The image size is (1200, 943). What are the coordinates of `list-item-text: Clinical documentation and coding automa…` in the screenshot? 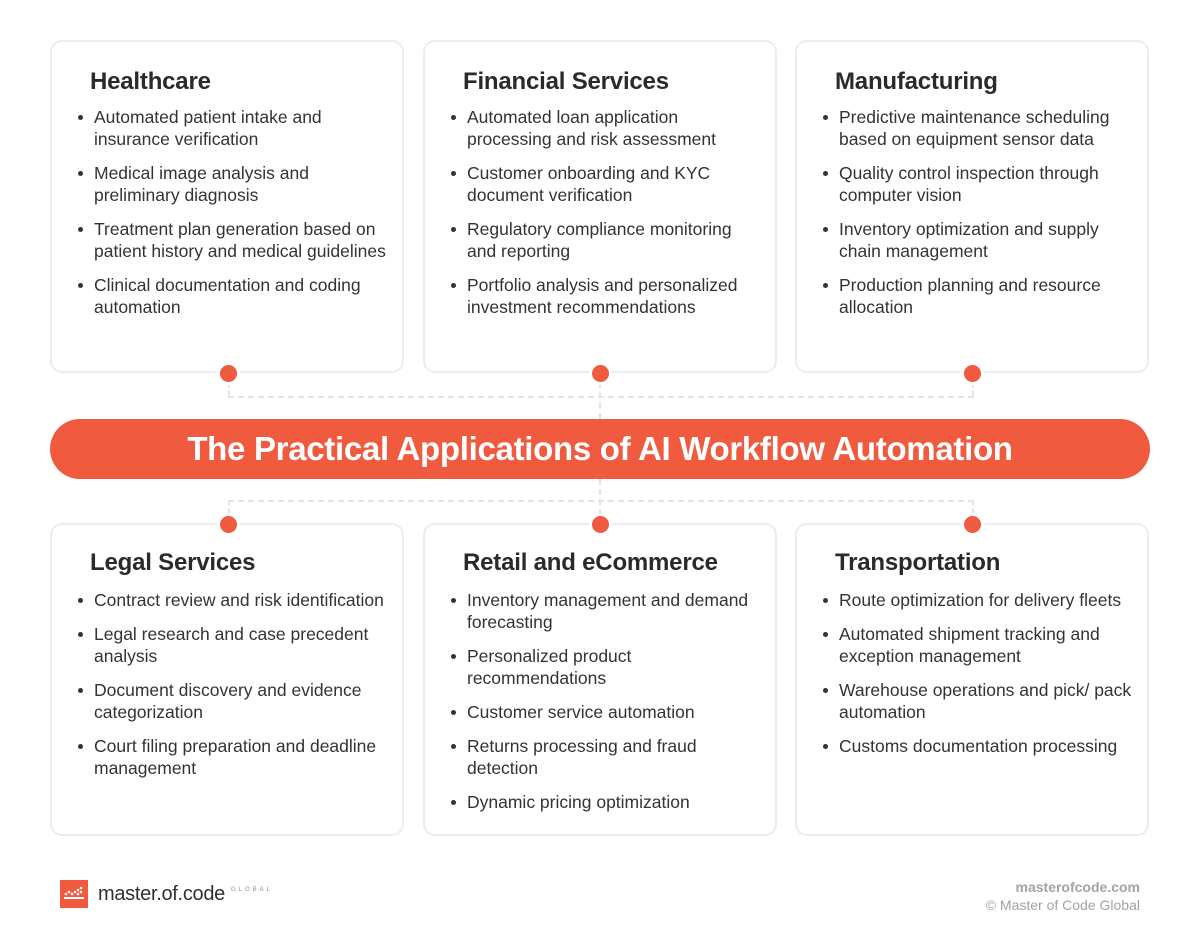 It's located at (227, 296).